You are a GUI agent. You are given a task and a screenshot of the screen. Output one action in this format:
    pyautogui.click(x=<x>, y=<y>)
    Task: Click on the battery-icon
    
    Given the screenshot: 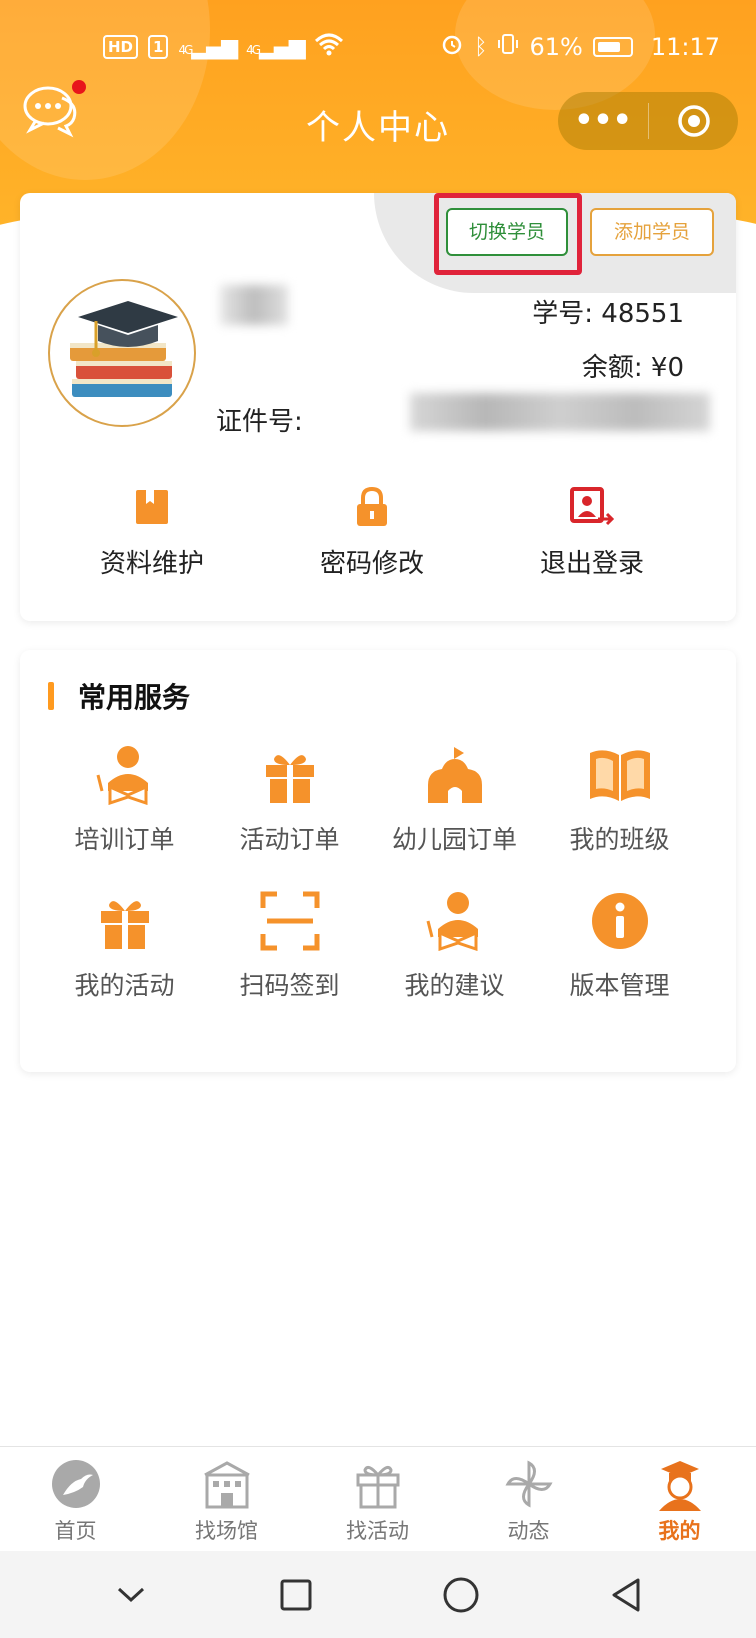 What is the action you would take?
    pyautogui.click(x=612, y=47)
    